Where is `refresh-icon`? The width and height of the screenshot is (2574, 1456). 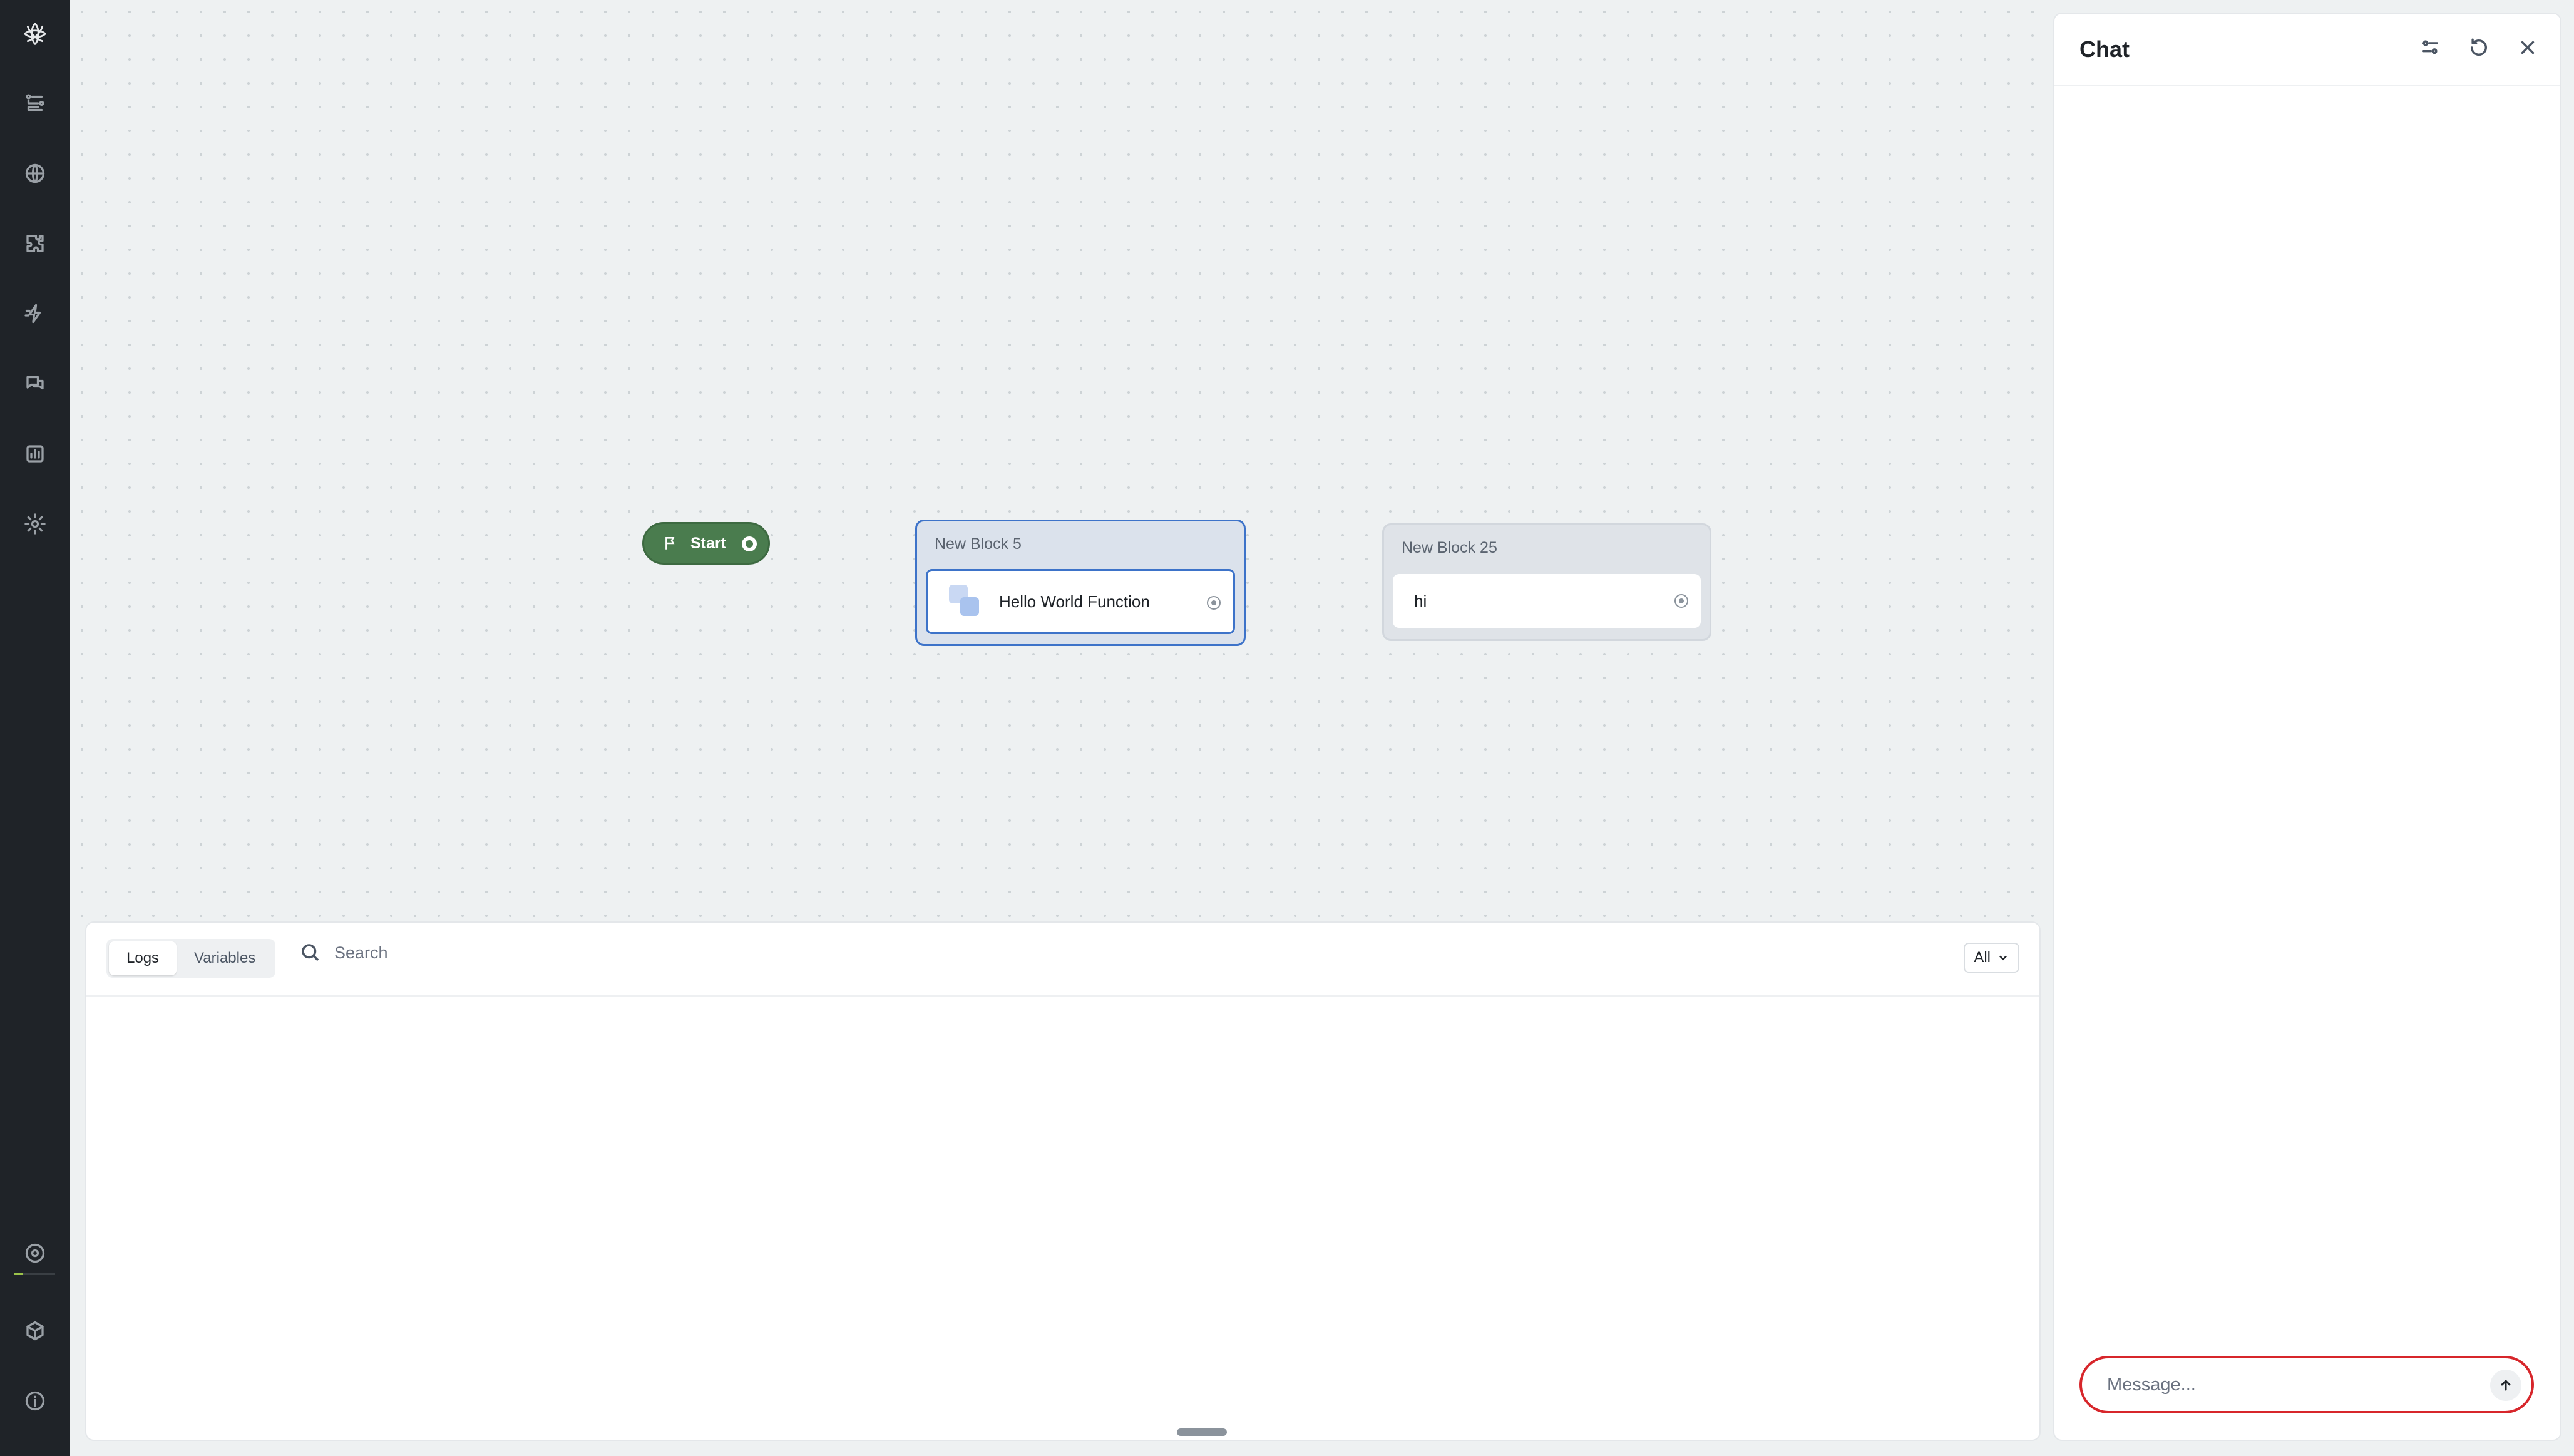 refresh-icon is located at coordinates (2478, 47).